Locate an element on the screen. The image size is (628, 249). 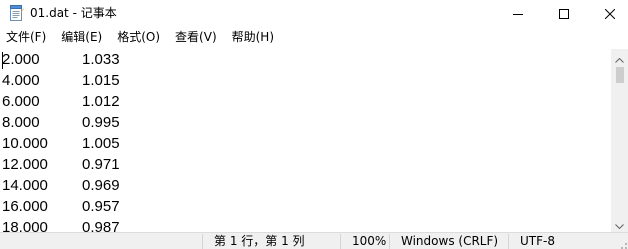
minimize-icon is located at coordinates (518, 14).